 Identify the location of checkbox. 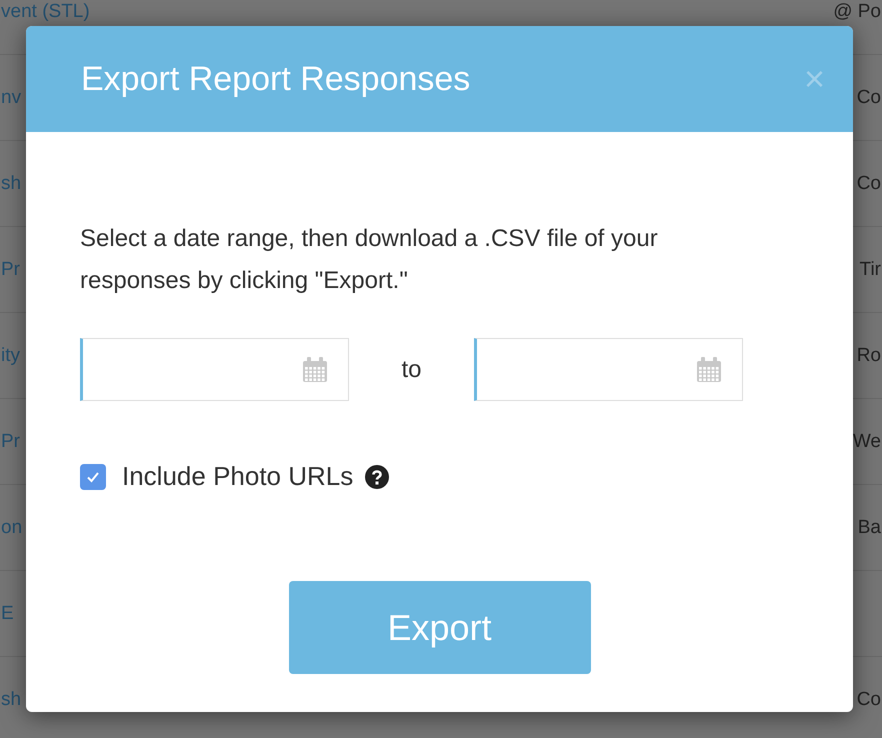
(93, 477).